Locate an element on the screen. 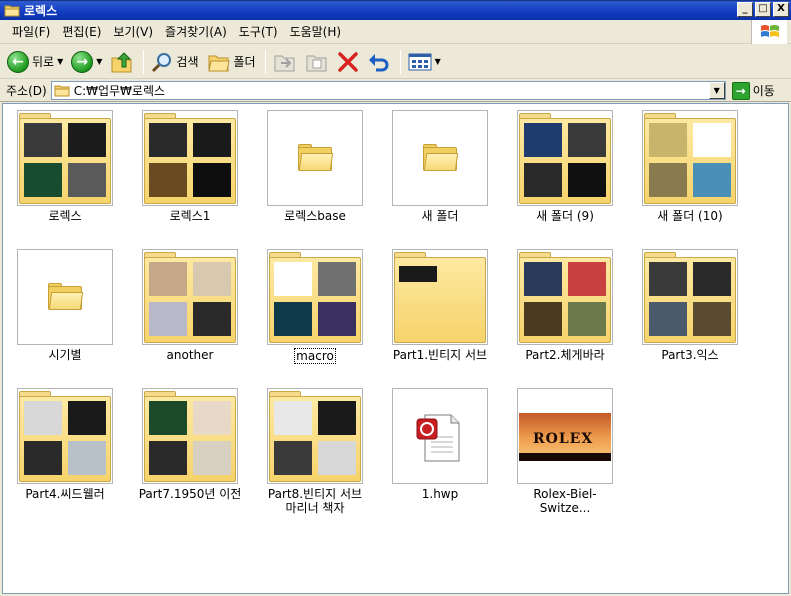  item-label: 새 폴더 (10) is located at coordinates (690, 216).